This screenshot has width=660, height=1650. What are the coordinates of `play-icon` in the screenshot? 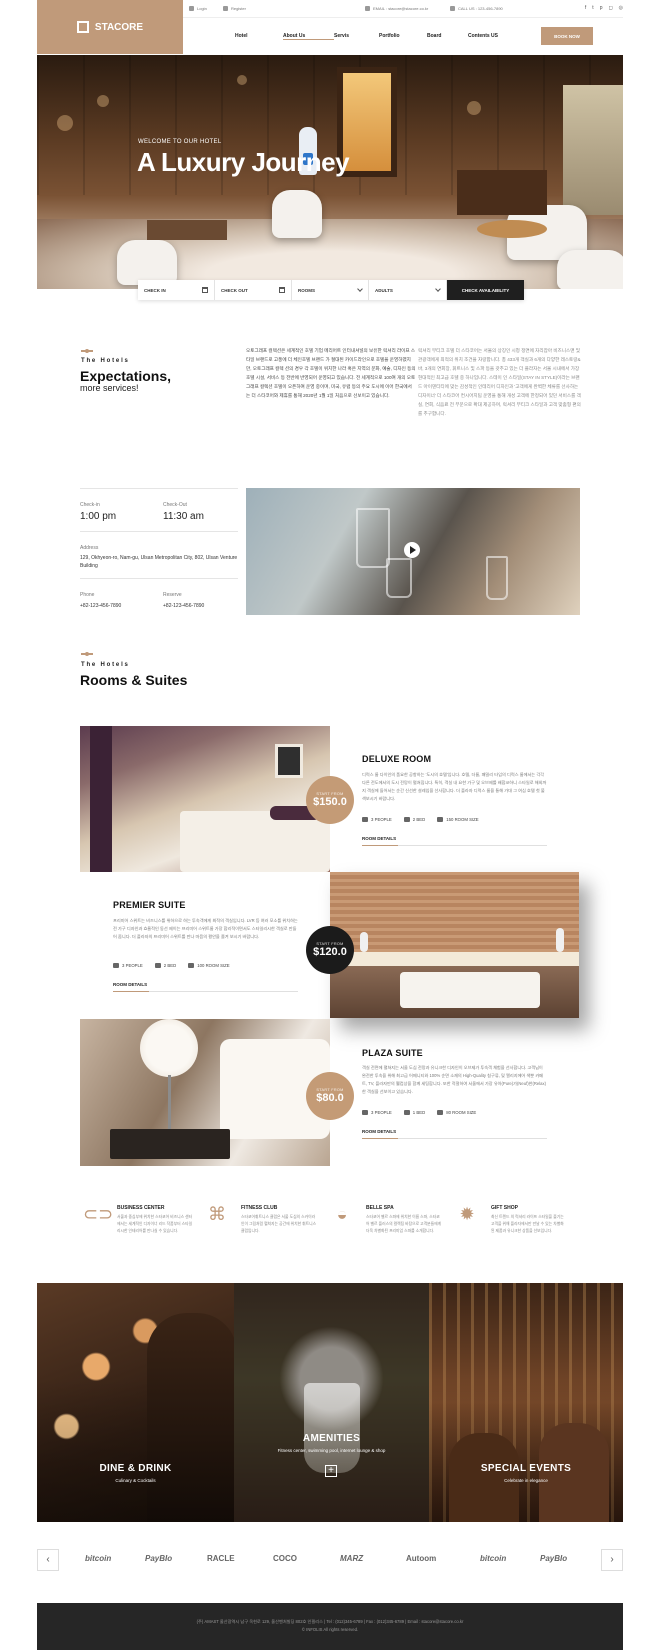 It's located at (412, 550).